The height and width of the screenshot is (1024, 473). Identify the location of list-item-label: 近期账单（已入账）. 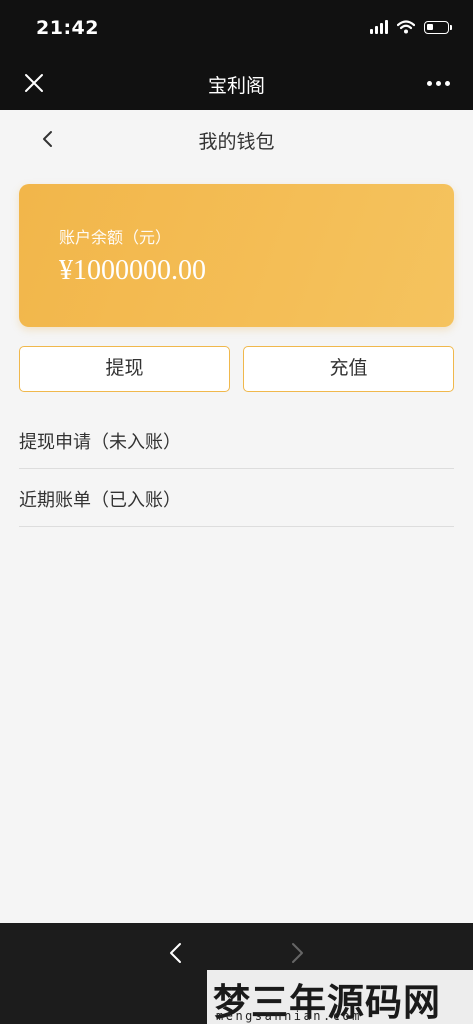
(100, 500).